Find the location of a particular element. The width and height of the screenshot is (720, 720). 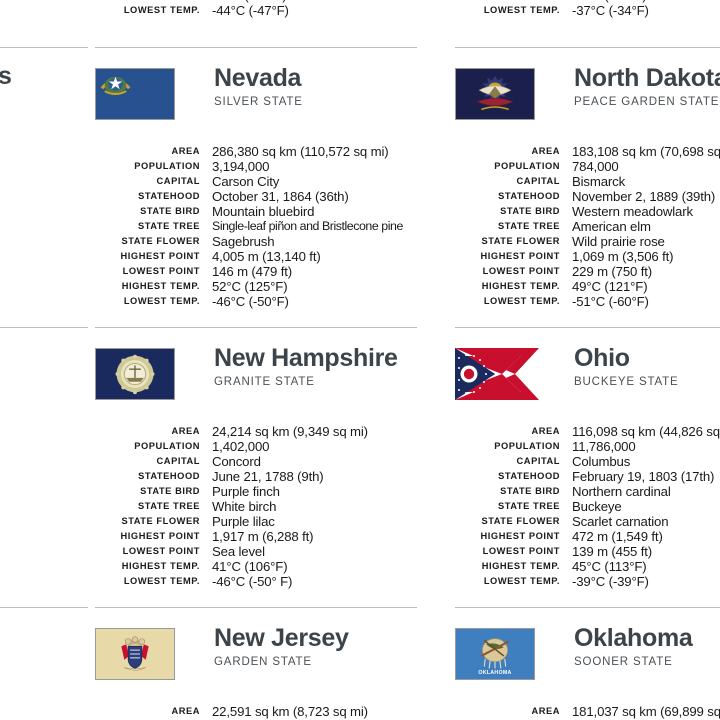

fact-value-highest-point: 1,069 m (3,506 ft) is located at coordinates (623, 256).